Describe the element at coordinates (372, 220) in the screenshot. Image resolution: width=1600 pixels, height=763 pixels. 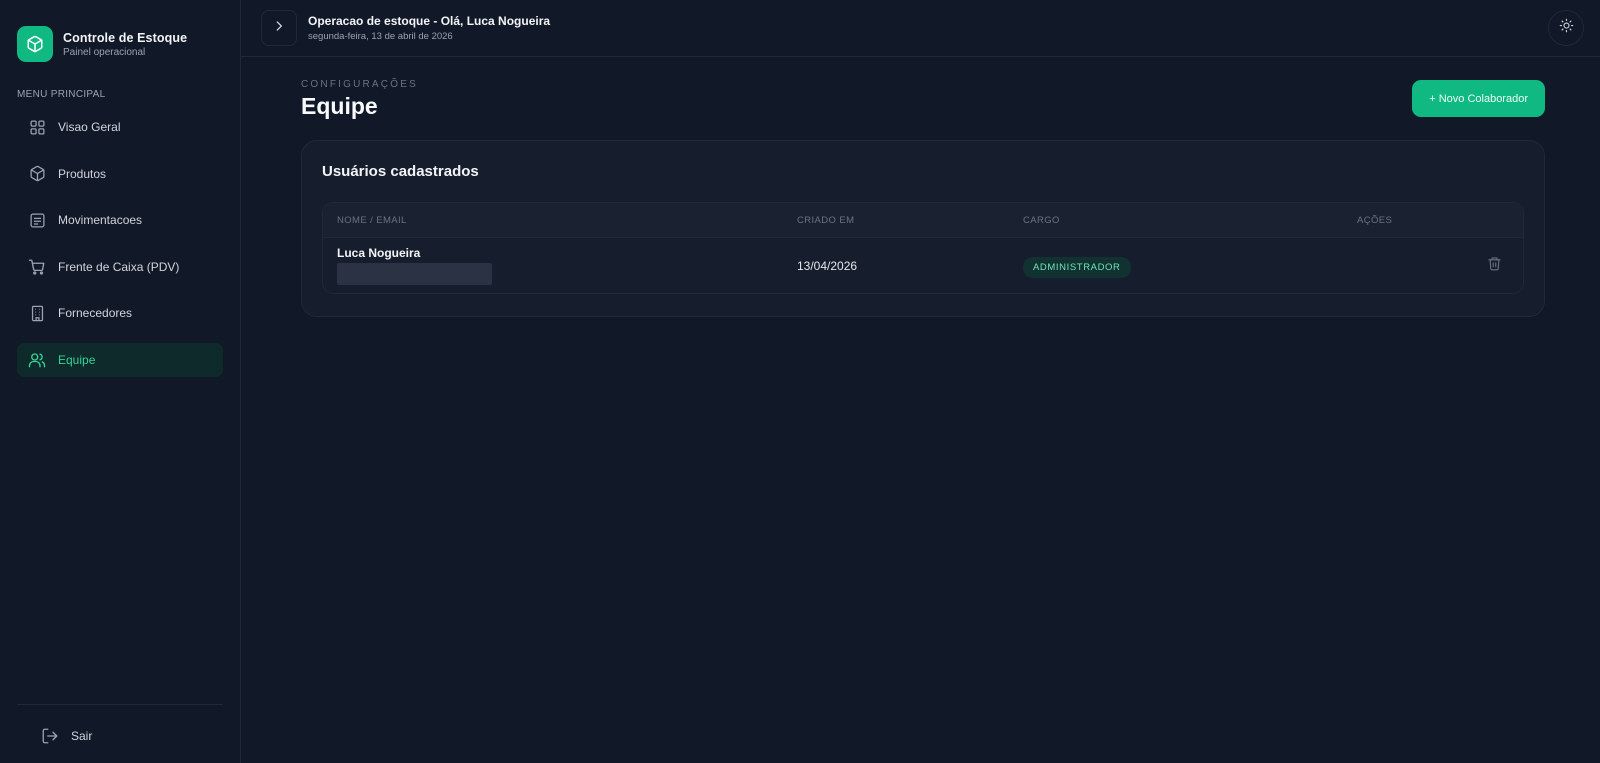
I see `column-header-name: NOME / EMAIL` at that location.